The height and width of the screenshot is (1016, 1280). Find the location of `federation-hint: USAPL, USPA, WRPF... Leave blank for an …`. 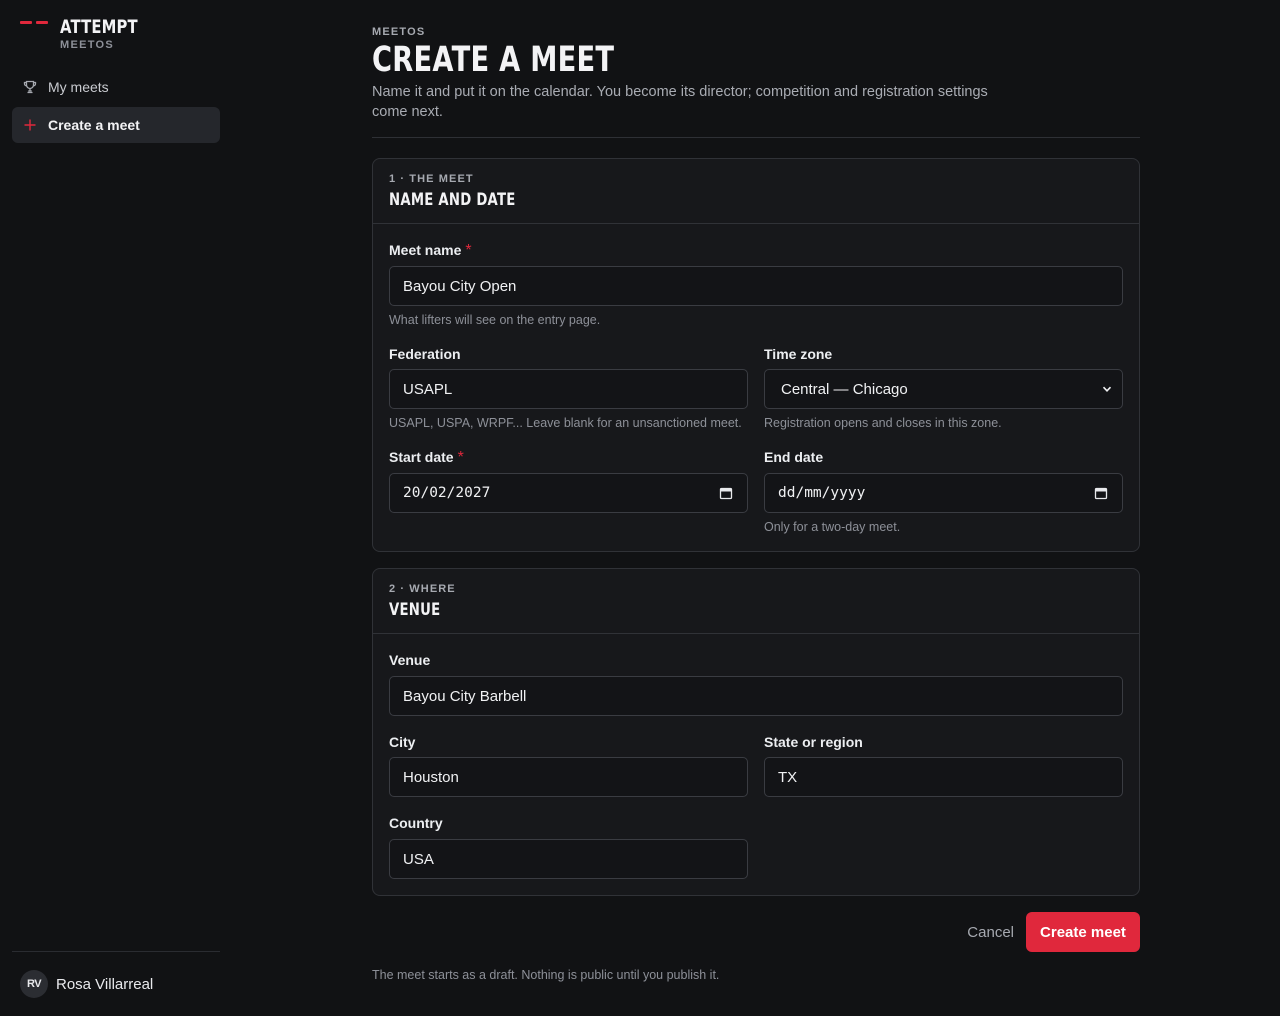

federation-hint: USAPL, USPA, WRPF... Leave blank for an … is located at coordinates (565, 423).